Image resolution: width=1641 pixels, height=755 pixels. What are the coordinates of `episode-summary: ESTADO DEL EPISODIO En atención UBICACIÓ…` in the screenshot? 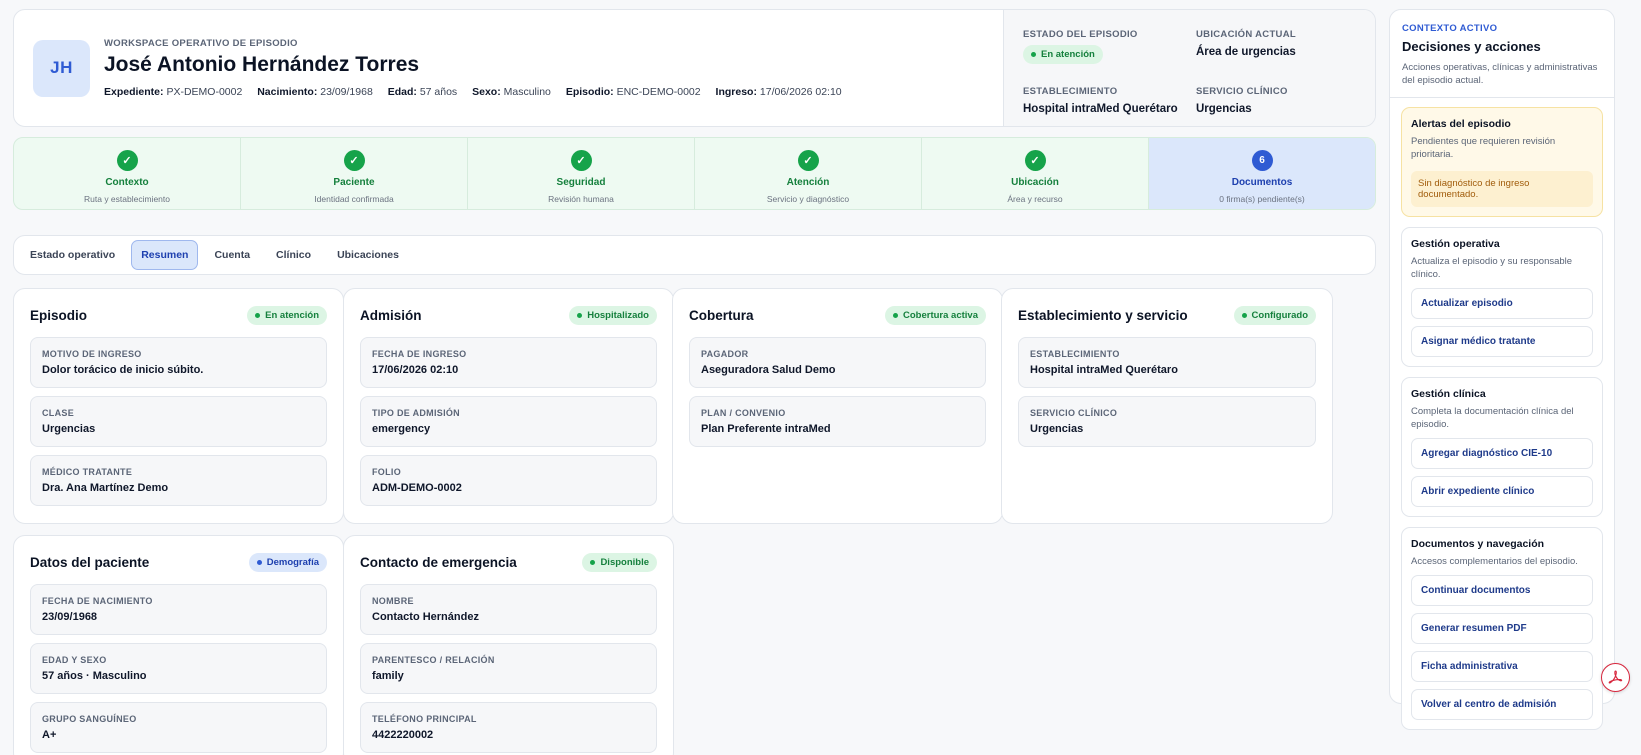 It's located at (1189, 68).